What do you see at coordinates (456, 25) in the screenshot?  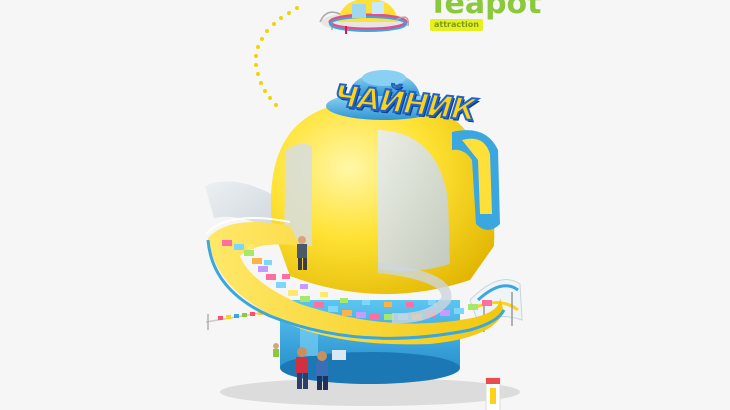 I see `brand-tagline: attraction` at bounding box center [456, 25].